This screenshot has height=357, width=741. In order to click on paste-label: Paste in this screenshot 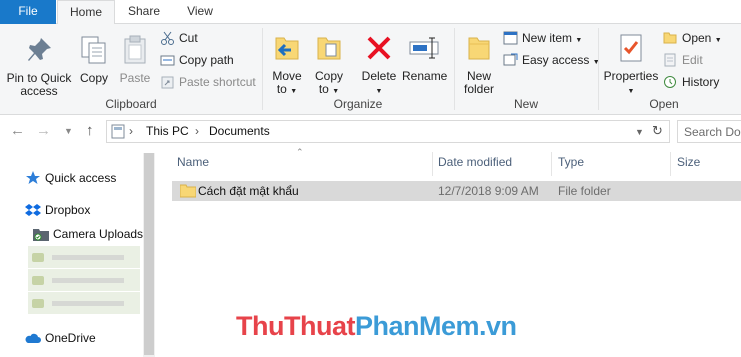, I will do `click(135, 78)`.